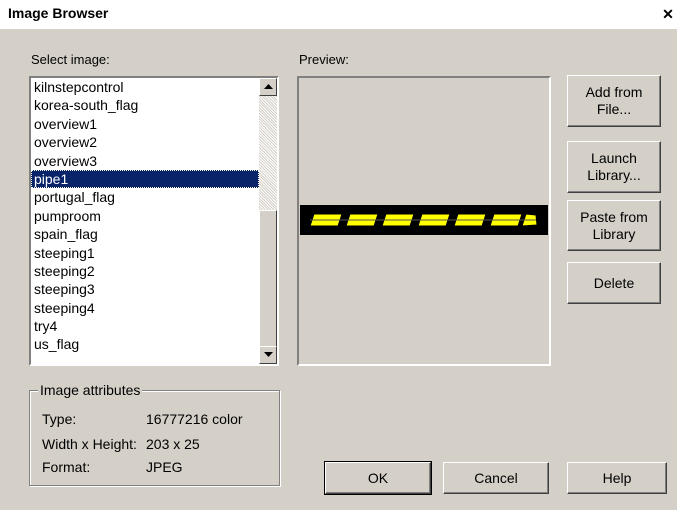 This screenshot has height=510, width=677. Describe the element at coordinates (668, 14) in the screenshot. I see `close-icon: ✕` at that location.